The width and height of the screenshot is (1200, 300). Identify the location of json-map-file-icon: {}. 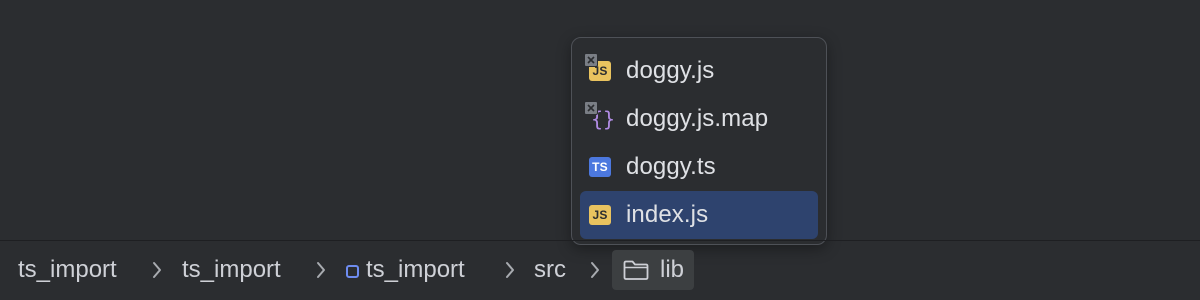
(599, 116).